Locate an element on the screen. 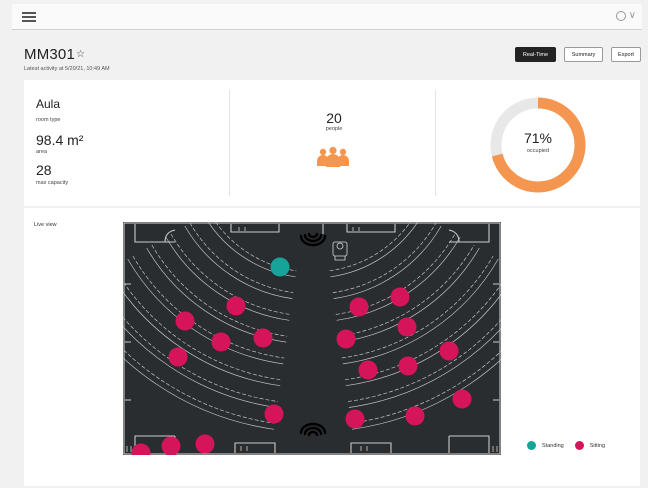  people-label: people is located at coordinates (334, 129).